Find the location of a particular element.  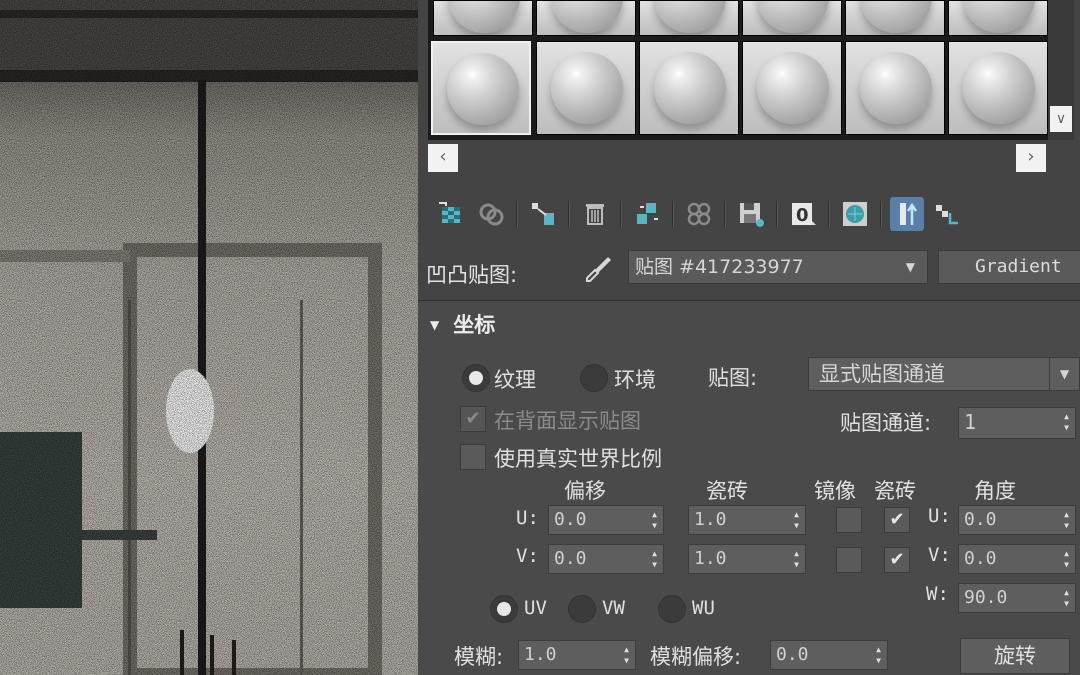

uv-radio is located at coordinates (504, 609).